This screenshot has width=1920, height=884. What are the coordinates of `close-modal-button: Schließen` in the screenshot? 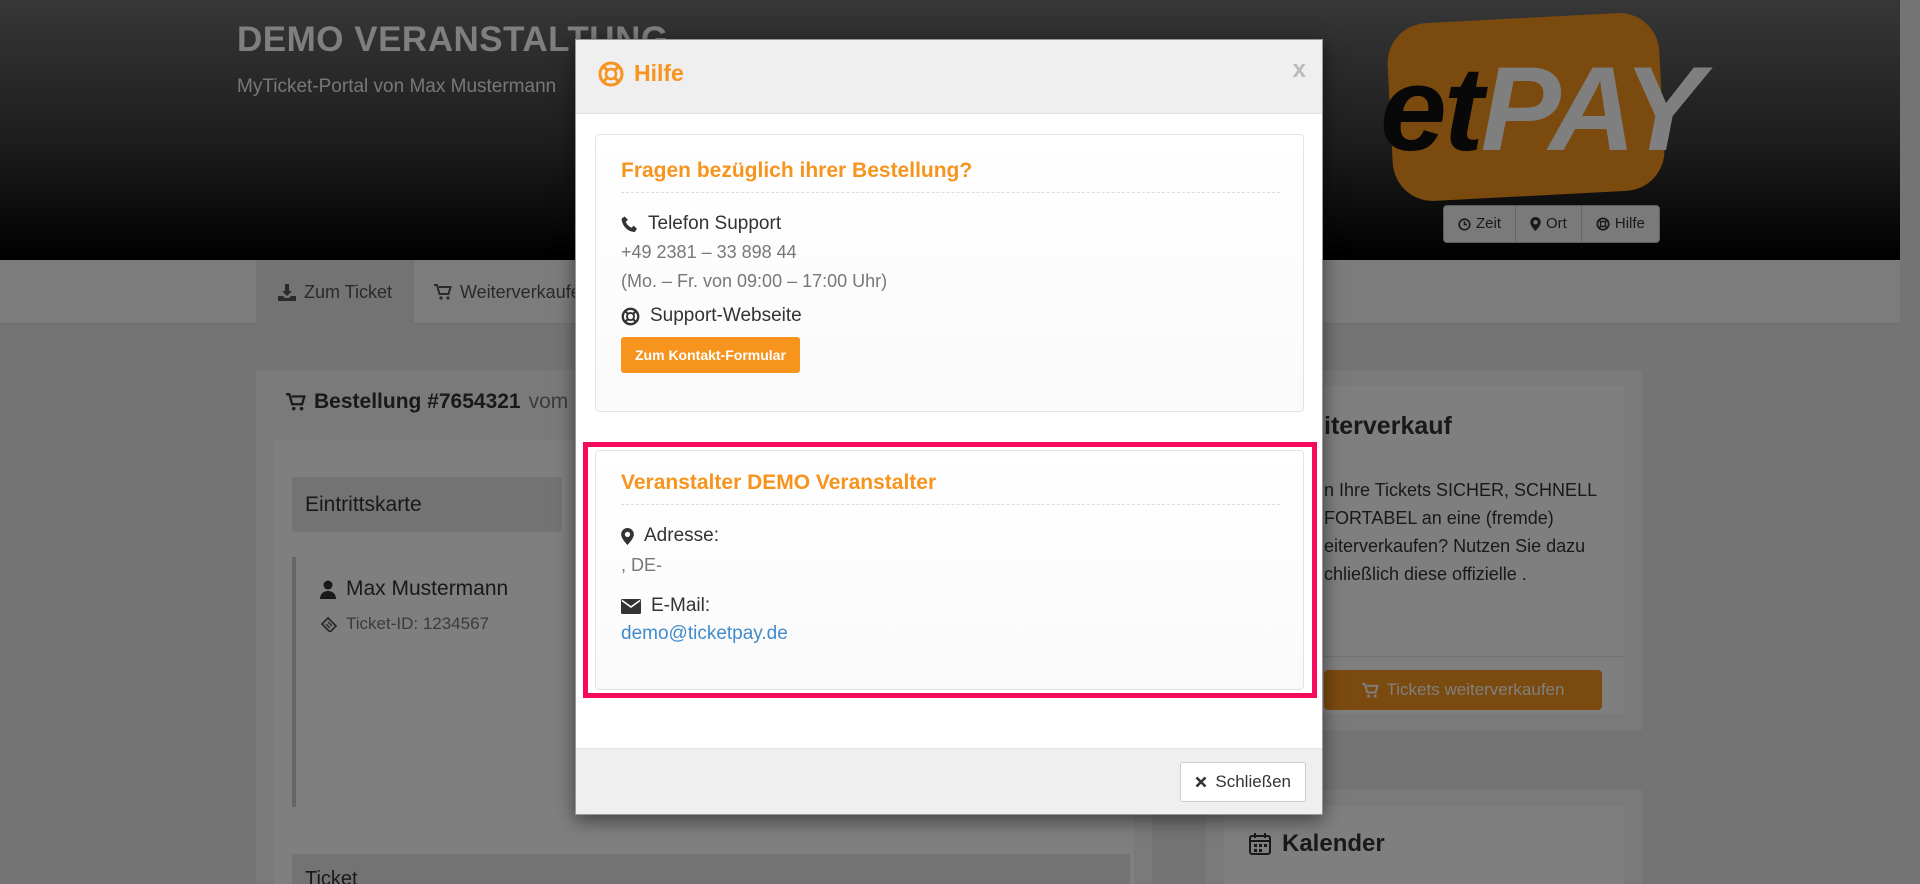 It's located at (1243, 782).